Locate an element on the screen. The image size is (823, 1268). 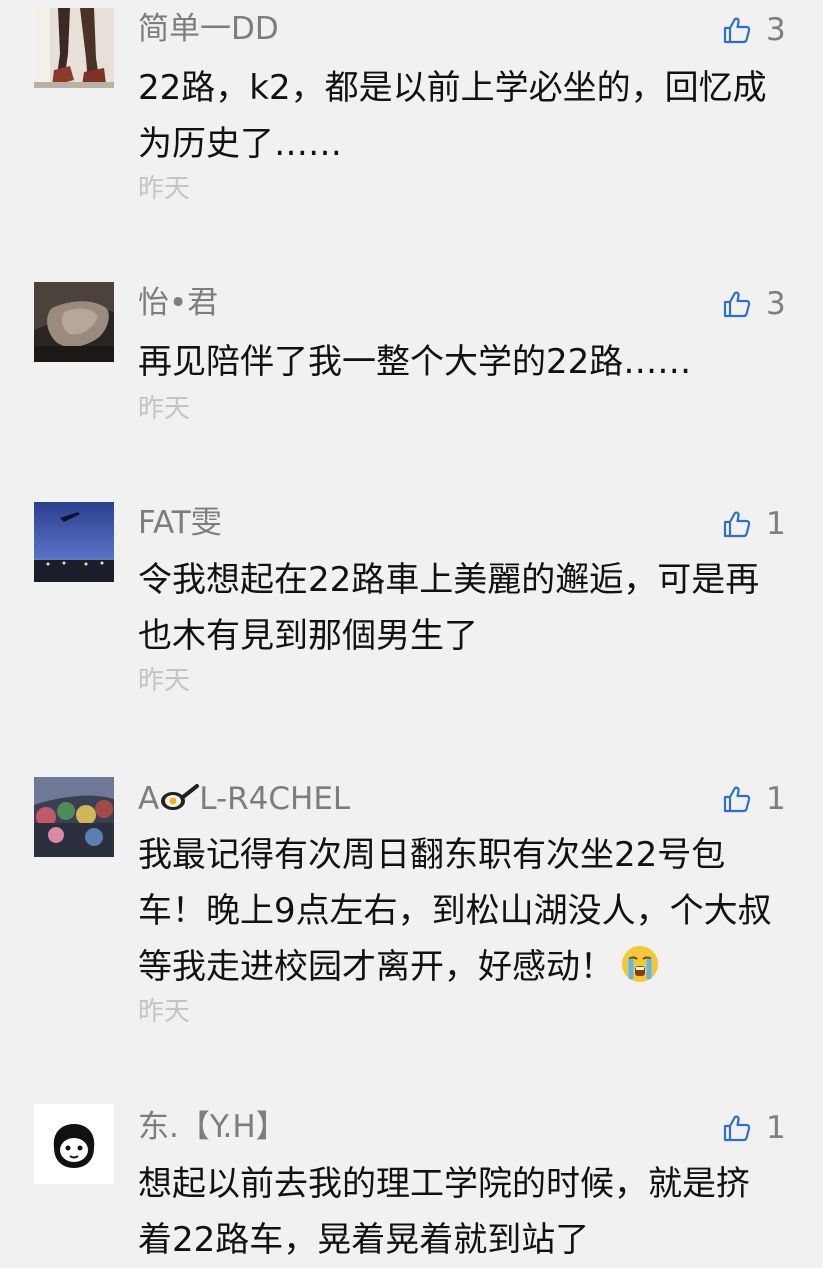
crying-face-icon is located at coordinates (640, 964).